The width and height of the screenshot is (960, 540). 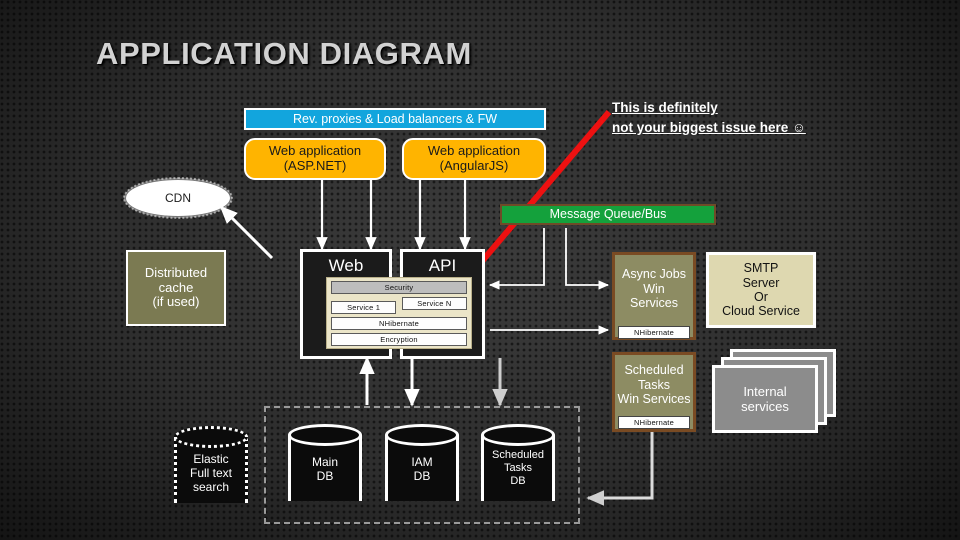 I want to click on async-jobs-nhibernate-tag: NHibernate, so click(x=654, y=332).